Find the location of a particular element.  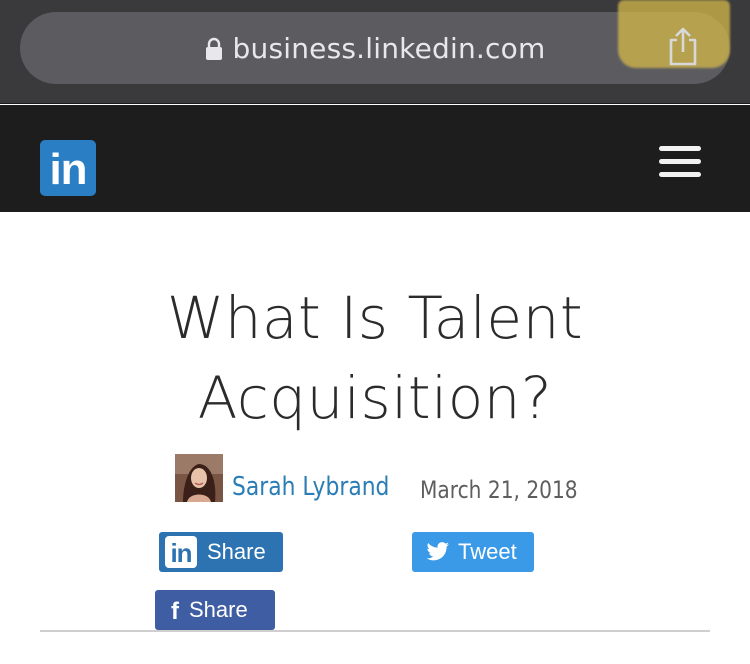

avatar is located at coordinates (199, 478).